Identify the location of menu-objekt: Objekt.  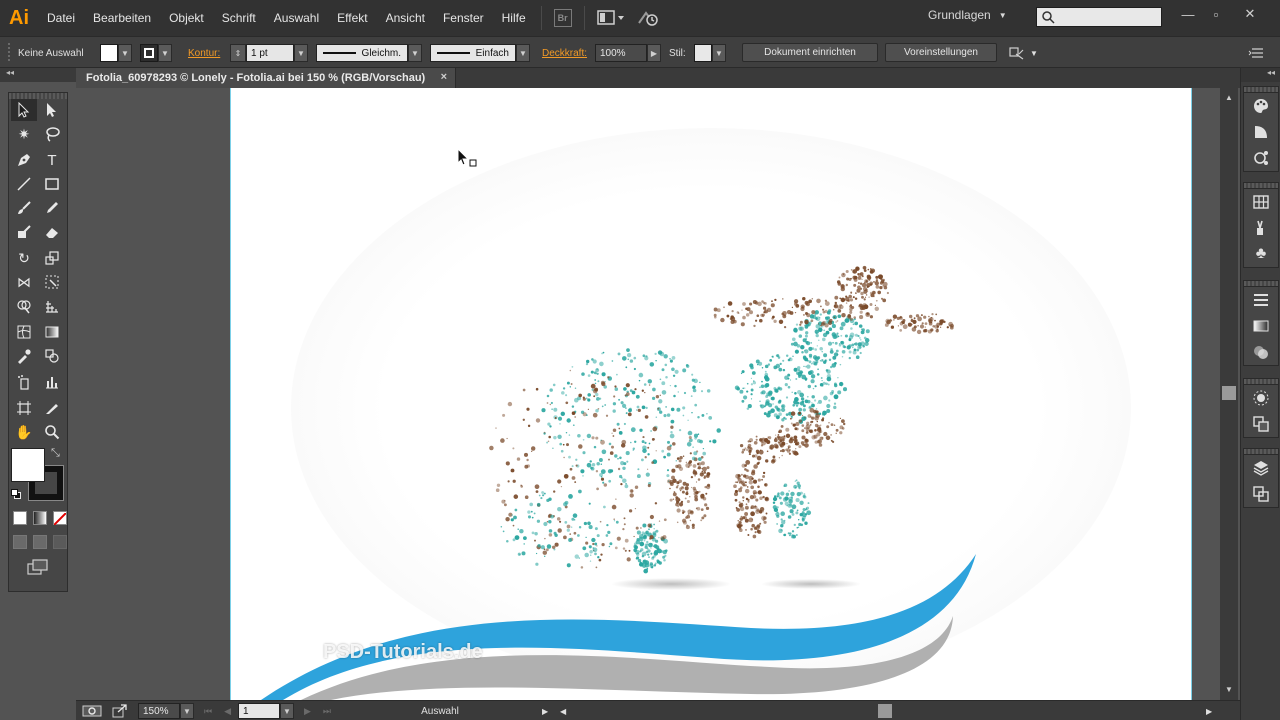
(186, 18).